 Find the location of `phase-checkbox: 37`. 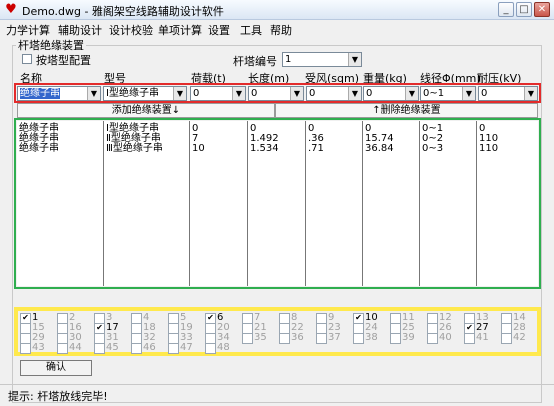

phase-checkbox: 37 is located at coordinates (333, 339).